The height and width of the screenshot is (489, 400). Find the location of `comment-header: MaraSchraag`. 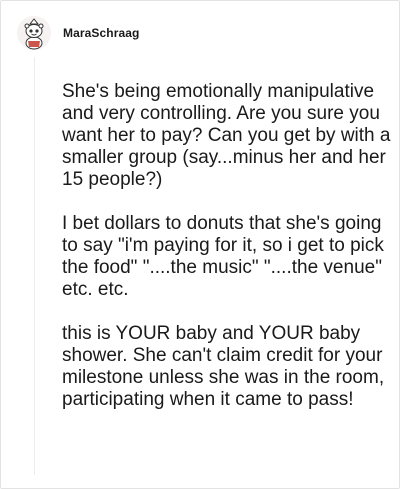

comment-header: MaraSchraag is located at coordinates (78, 33).